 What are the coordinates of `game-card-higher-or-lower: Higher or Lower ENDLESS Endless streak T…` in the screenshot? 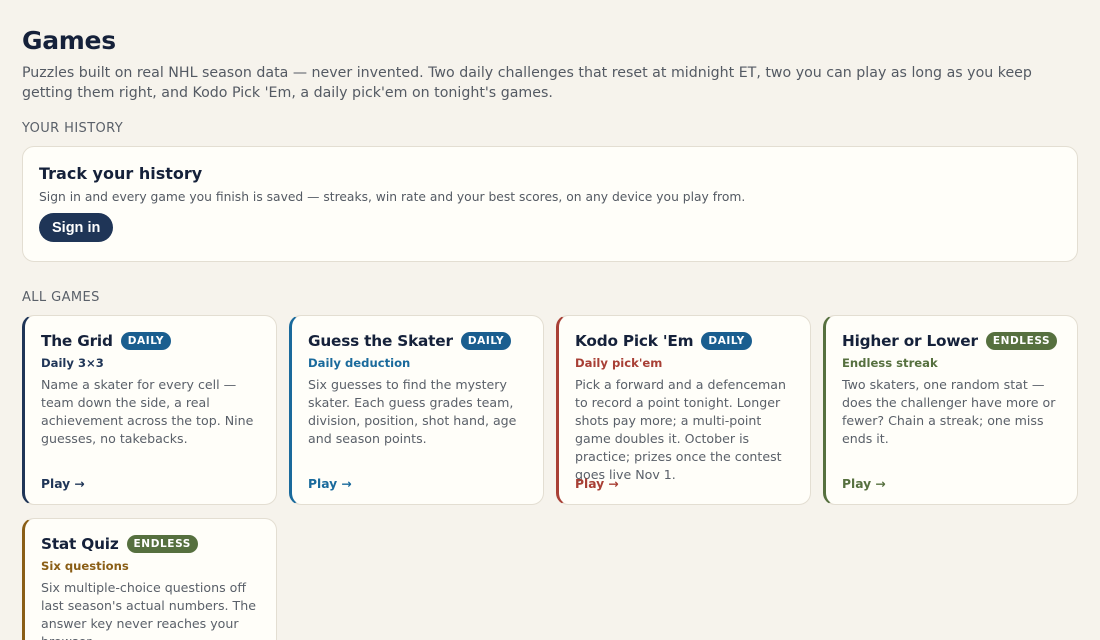 It's located at (950, 410).